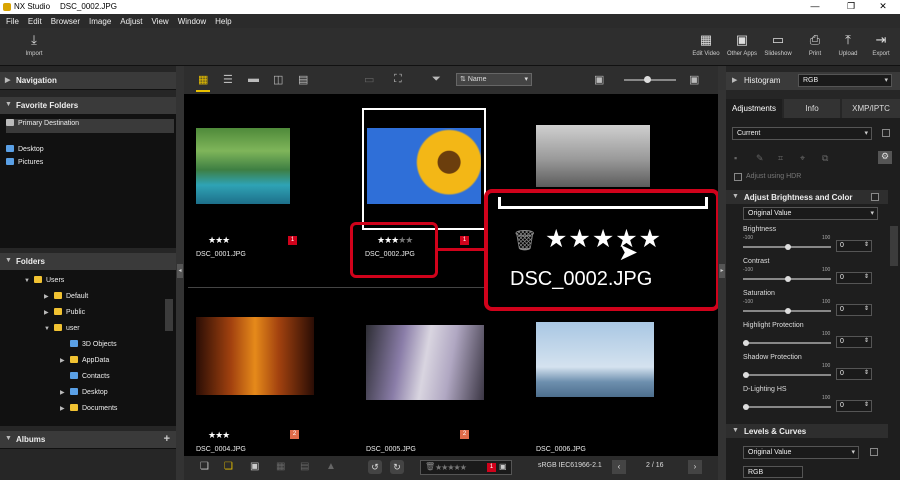 The width and height of the screenshot is (900, 480). I want to click on favorite-primary-destination: Primary Destination, so click(90, 126).